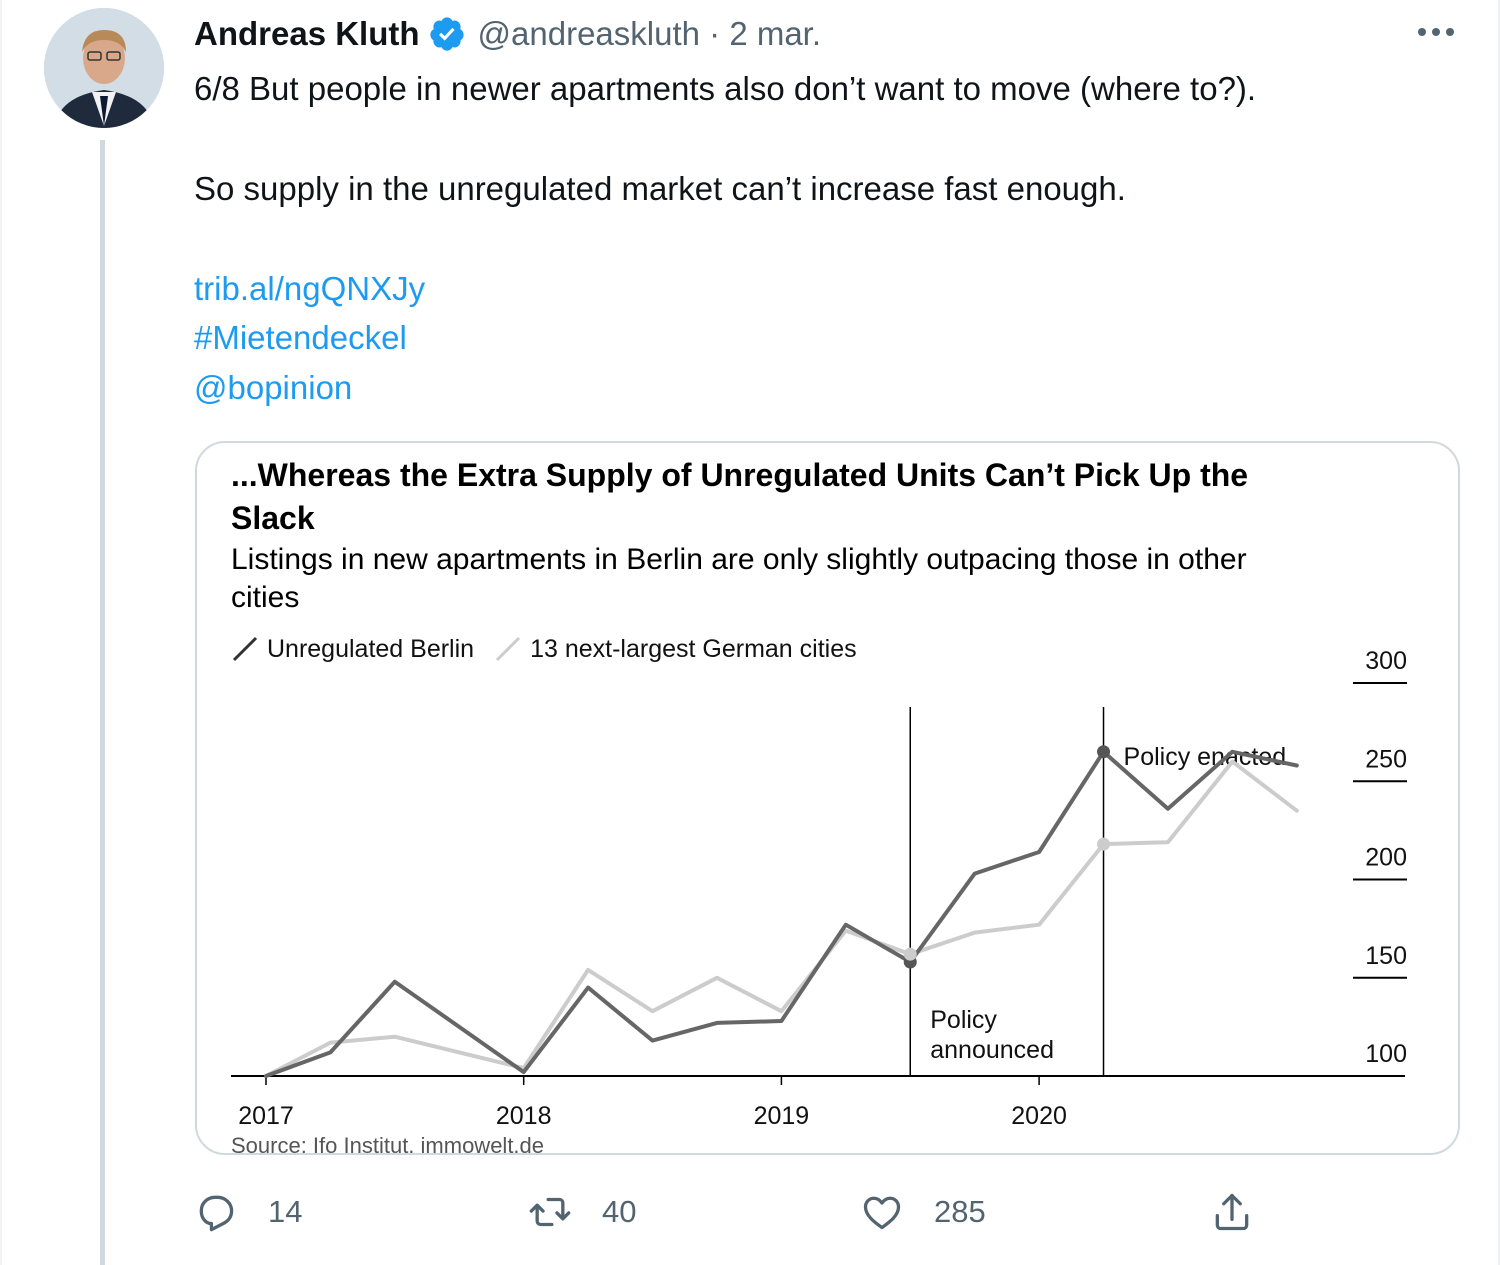  What do you see at coordinates (650, 34) in the screenshot?
I see `author-handle-and-date: @andreaskluth · 2 mar.` at bounding box center [650, 34].